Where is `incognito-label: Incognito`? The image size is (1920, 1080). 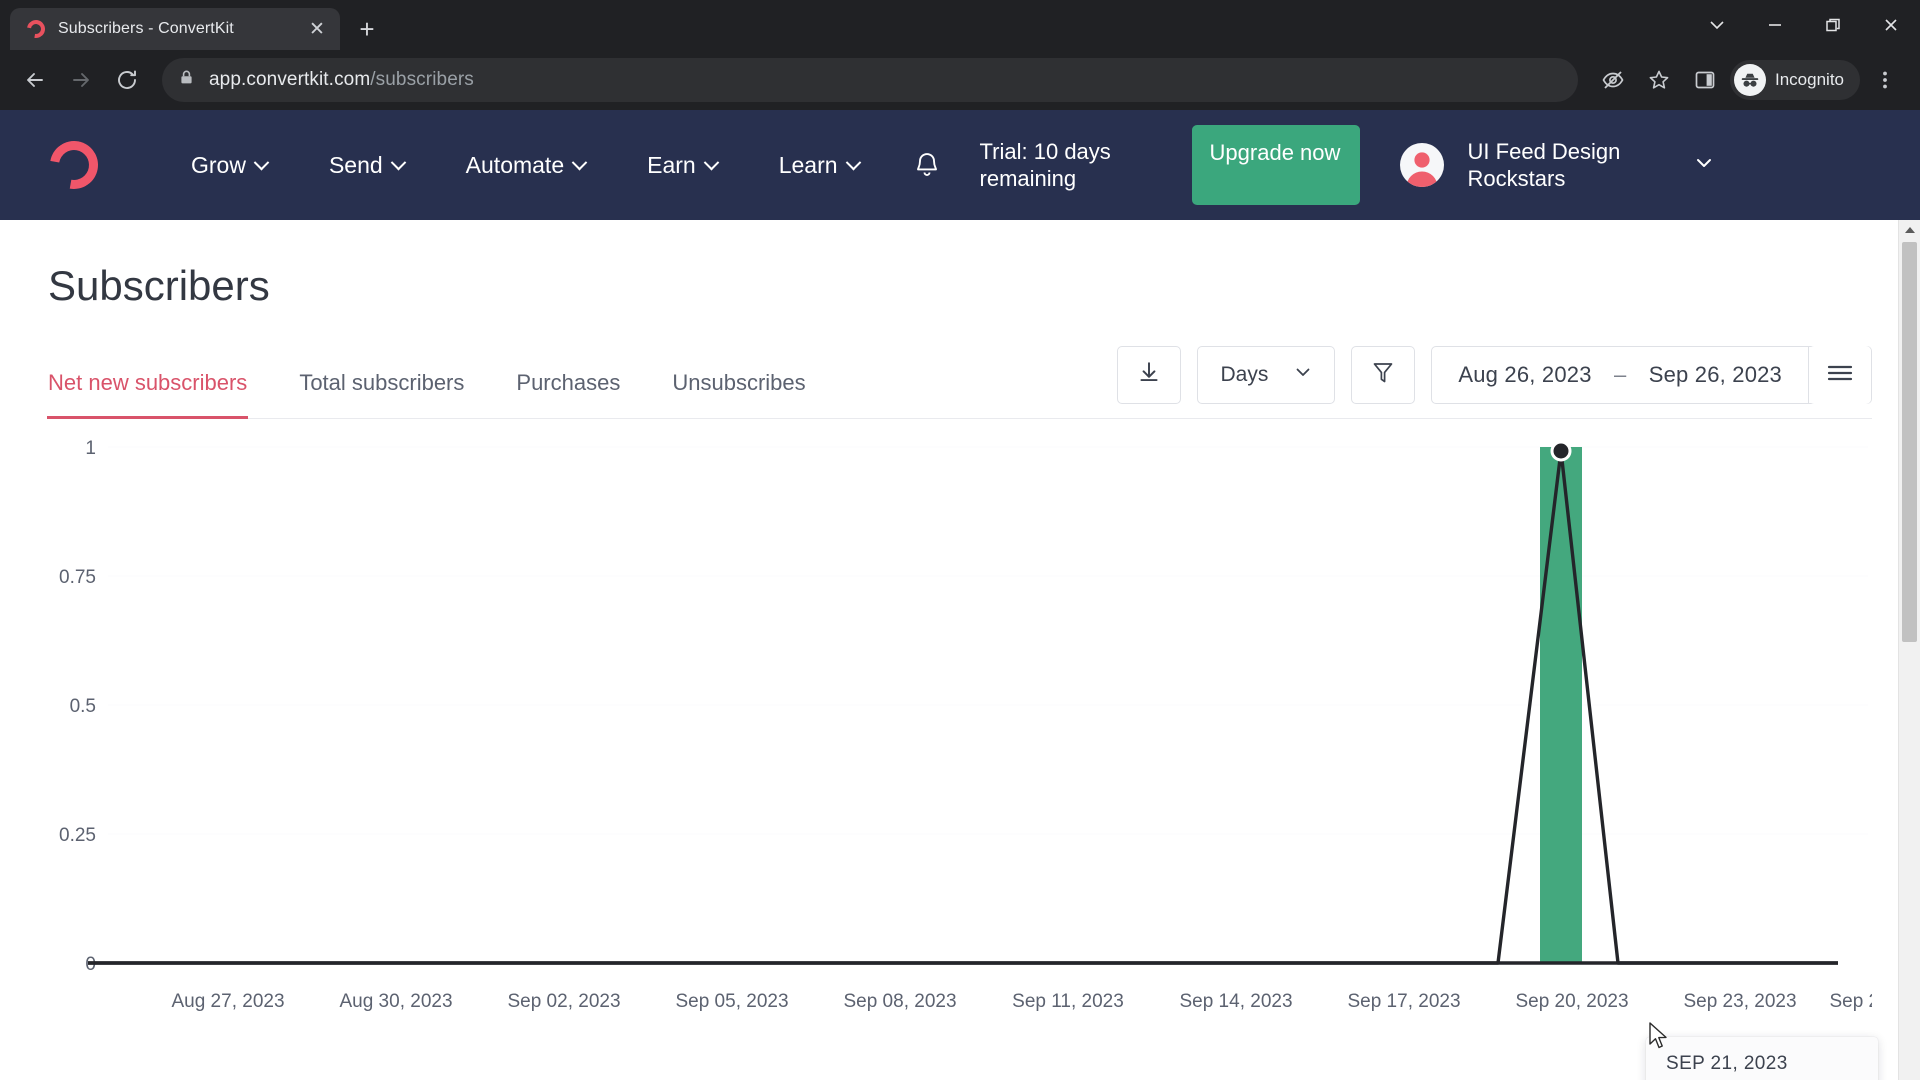 incognito-label: Incognito is located at coordinates (1809, 79).